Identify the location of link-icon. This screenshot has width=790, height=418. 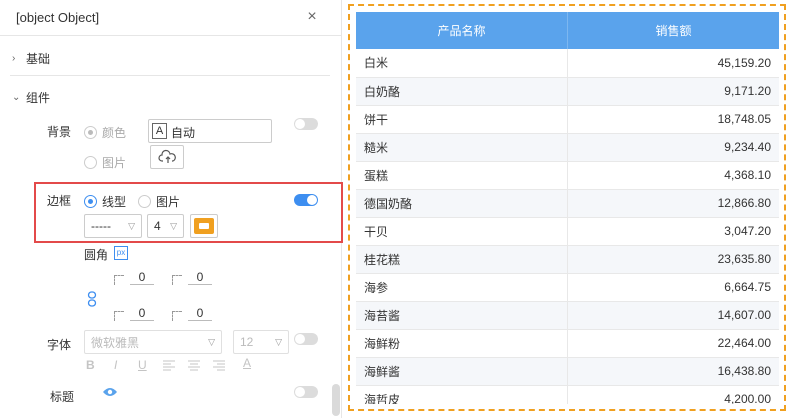
(92, 299).